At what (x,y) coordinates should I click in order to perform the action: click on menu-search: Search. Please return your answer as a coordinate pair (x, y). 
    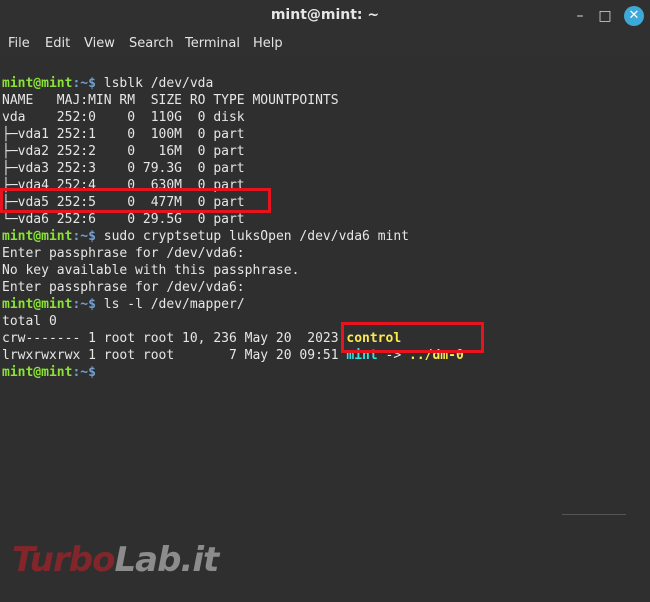
    Looking at the image, I should click on (151, 43).